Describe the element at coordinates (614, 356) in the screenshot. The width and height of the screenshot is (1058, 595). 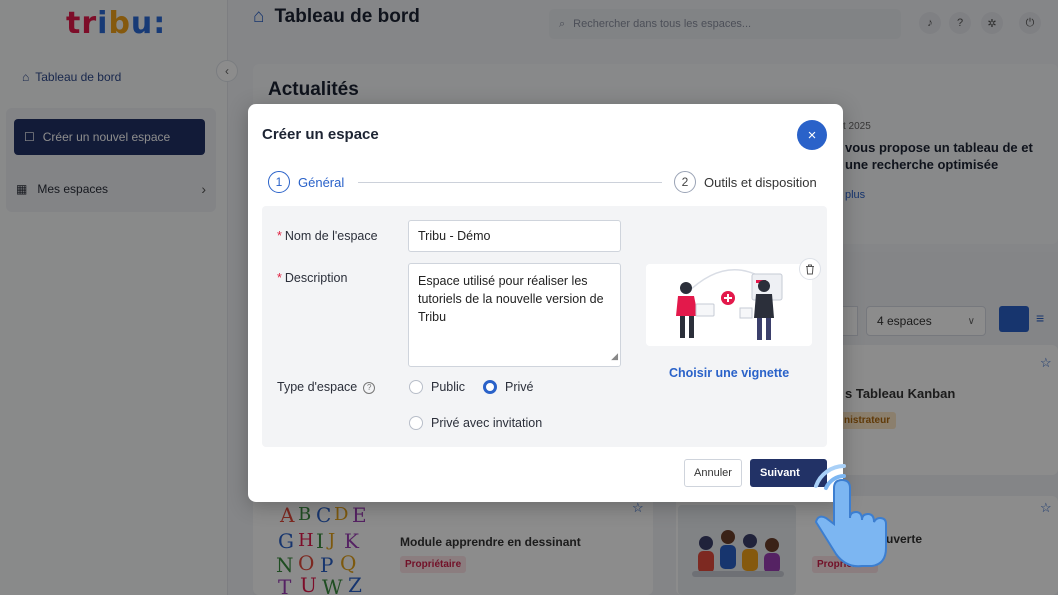
I see `resize-handle-icon: ◢` at that location.